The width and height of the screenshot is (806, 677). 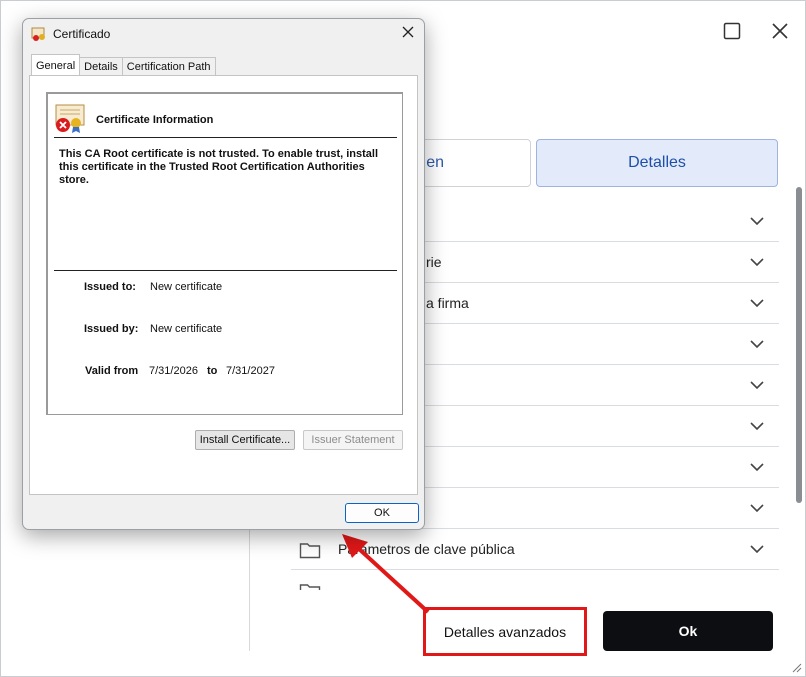 I want to click on valid-to-value: 7/31/2027, so click(x=250, y=371).